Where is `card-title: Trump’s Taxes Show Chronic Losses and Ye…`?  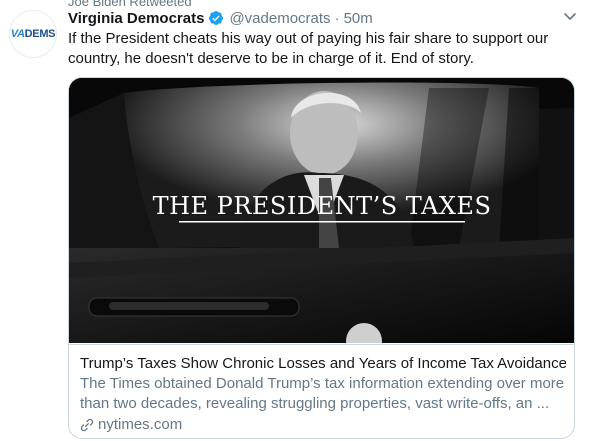 card-title: Trump’s Taxes Show Chronic Losses and Ye… is located at coordinates (323, 364).